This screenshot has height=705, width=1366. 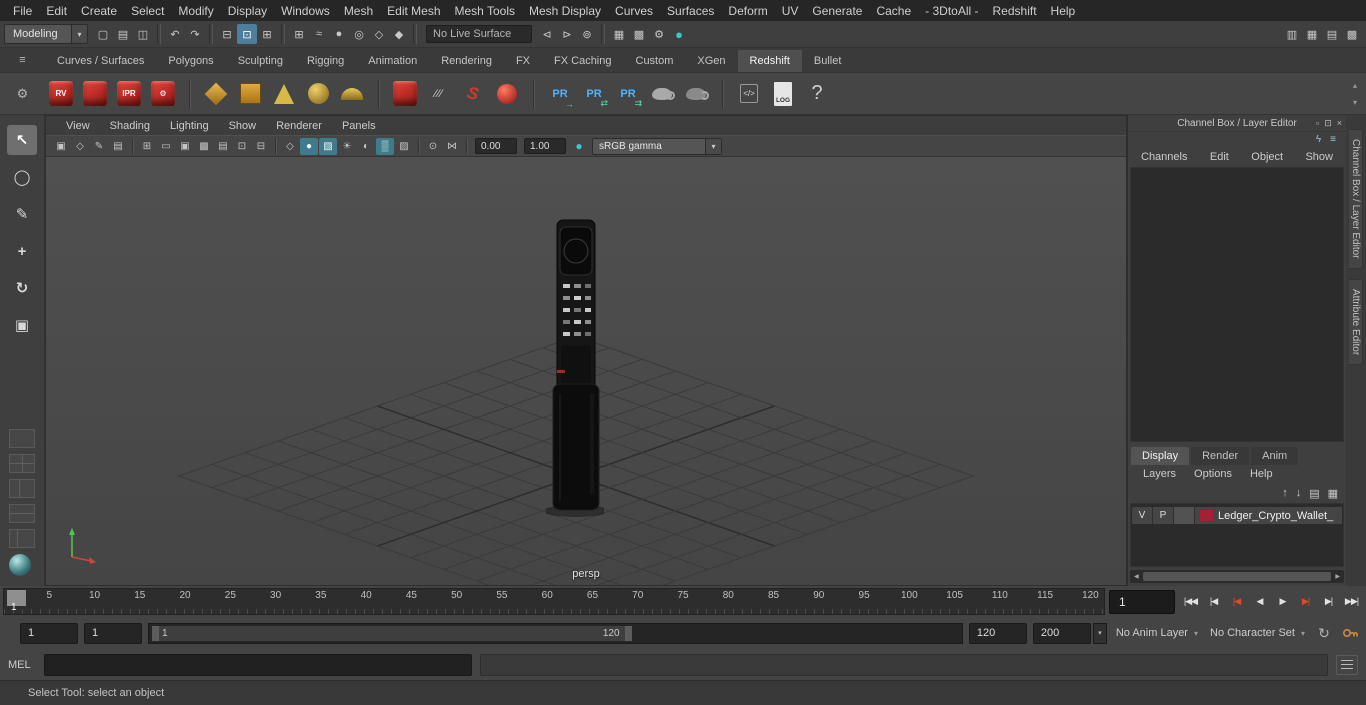 I want to click on rs-proxy-exchange-icon: PR ⇄, so click(x=594, y=94).